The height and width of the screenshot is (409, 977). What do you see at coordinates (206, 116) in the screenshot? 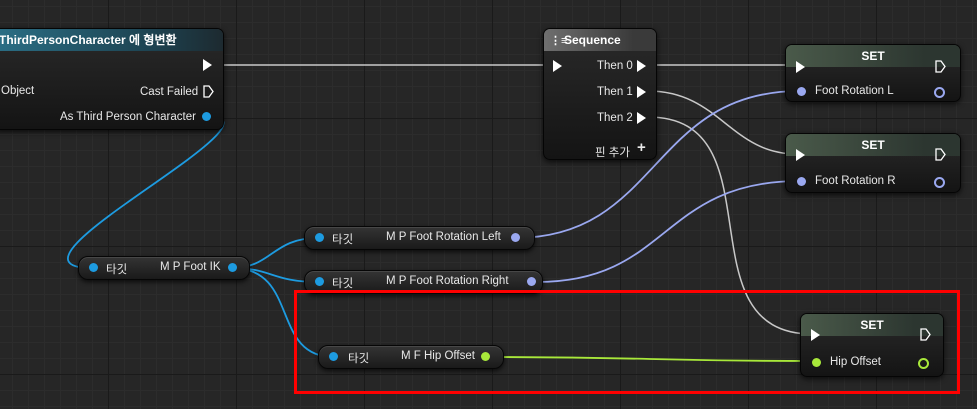
I see `cast-as-object-pin` at bounding box center [206, 116].